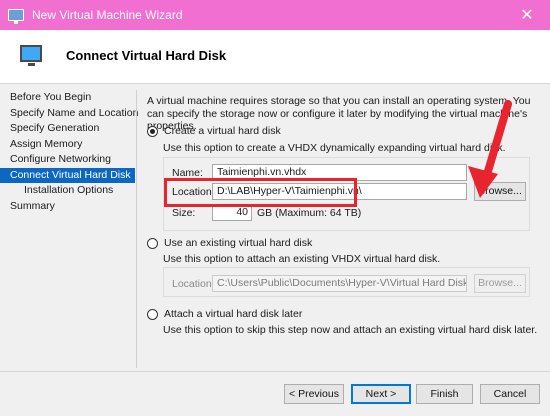  I want to click on red-arrow-annotation, so click(490, 149).